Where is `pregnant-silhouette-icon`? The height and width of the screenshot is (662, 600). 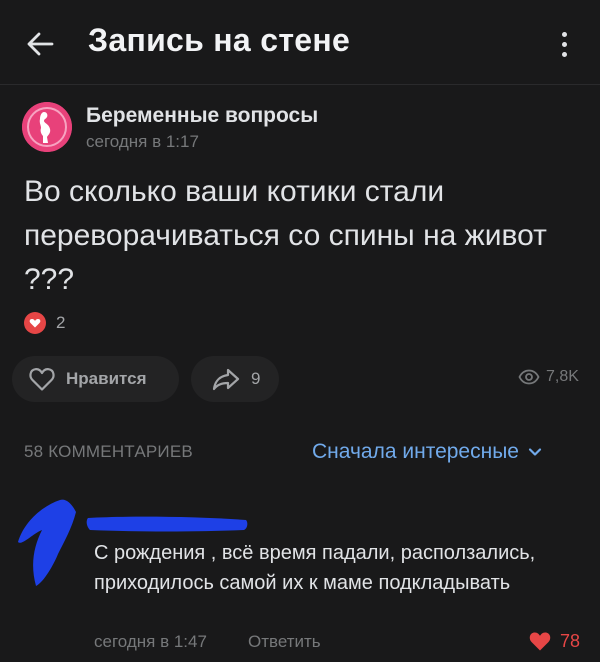 pregnant-silhouette-icon is located at coordinates (47, 127).